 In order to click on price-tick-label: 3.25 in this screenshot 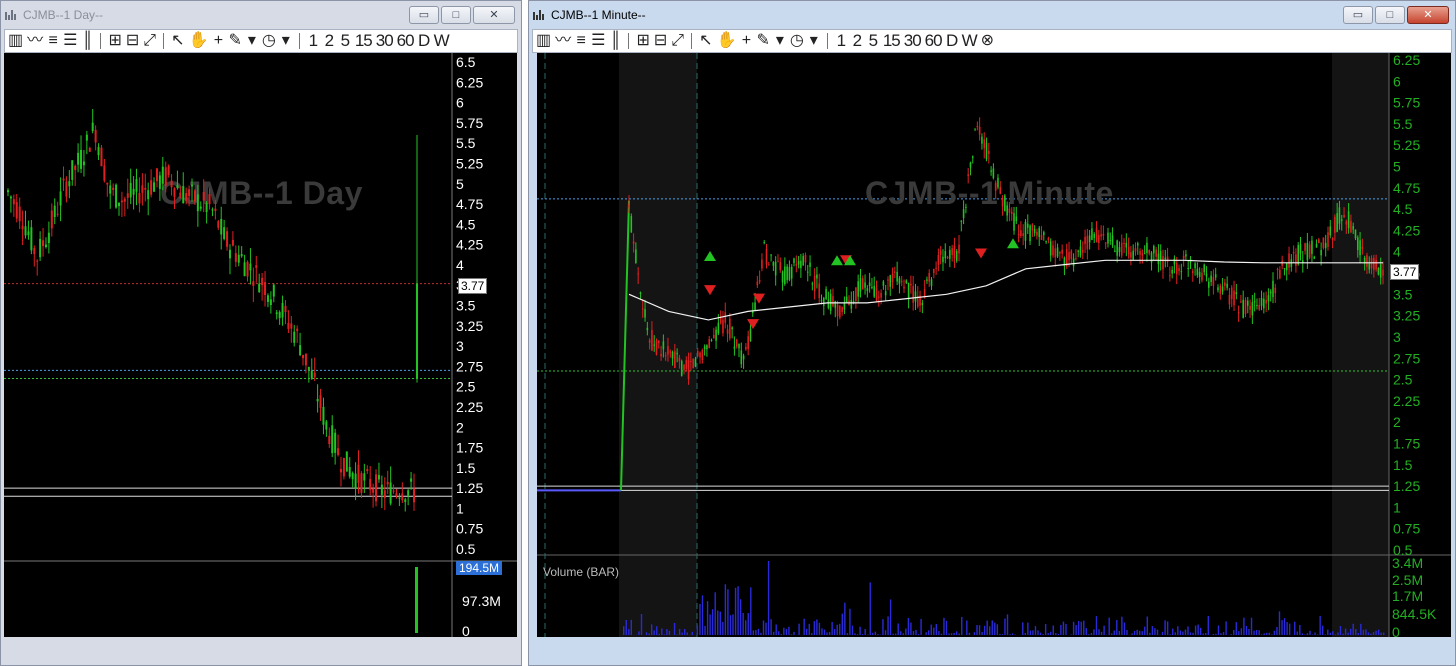, I will do `click(469, 326)`.